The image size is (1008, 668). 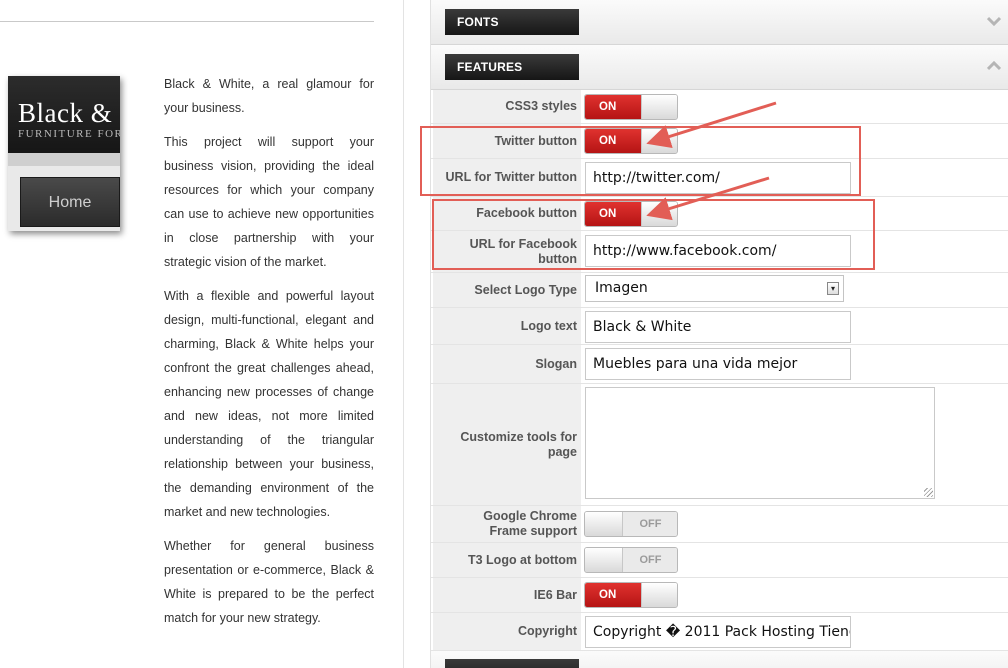 I want to click on section-header-next, so click(x=719, y=659).